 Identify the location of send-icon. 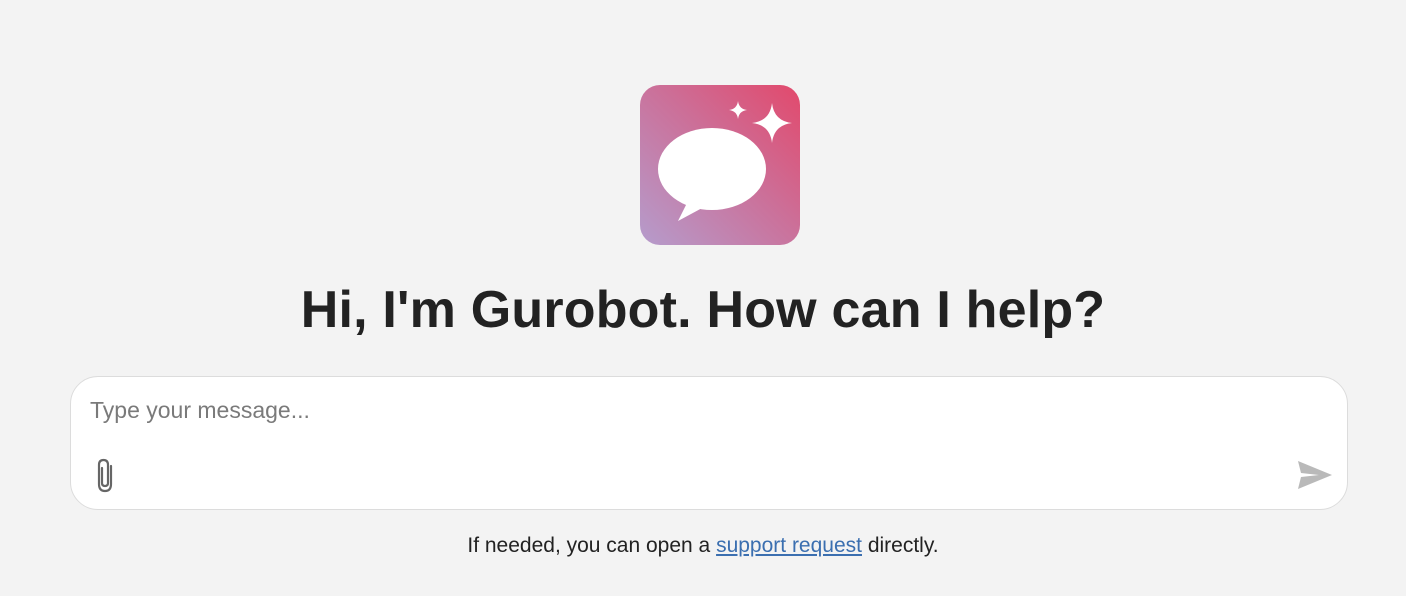
(1315, 475).